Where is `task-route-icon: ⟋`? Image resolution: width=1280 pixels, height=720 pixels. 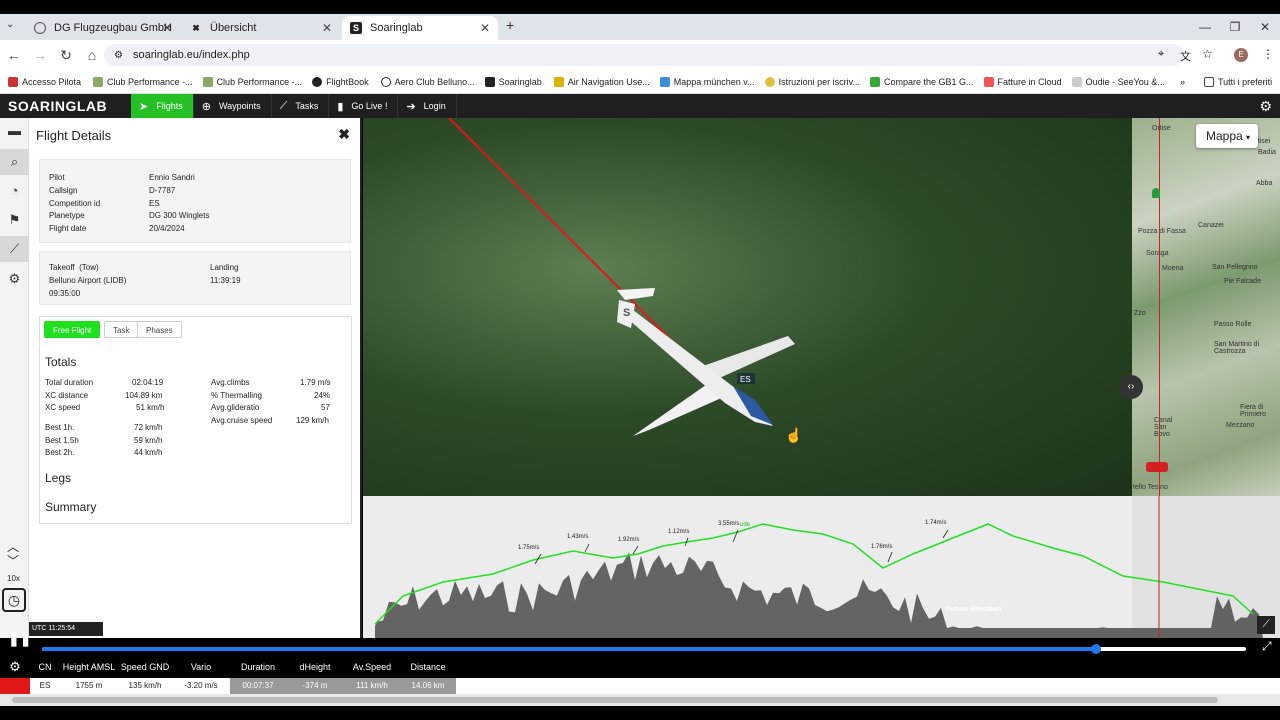 task-route-icon: ⟋ is located at coordinates (283, 105).